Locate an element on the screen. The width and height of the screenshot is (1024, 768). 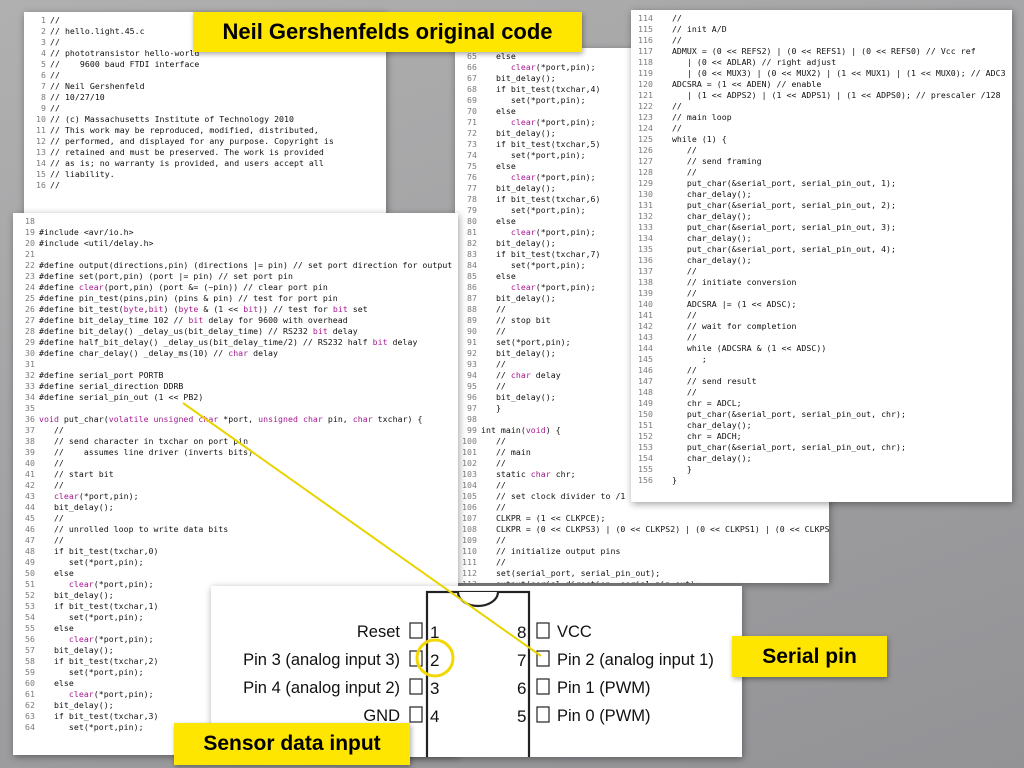
pin-label: Pin 2 (analog input 1) is located at coordinates (635, 660).